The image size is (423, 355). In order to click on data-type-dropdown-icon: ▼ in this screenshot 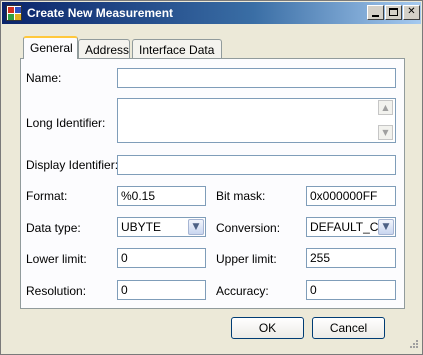, I will do `click(196, 227)`.